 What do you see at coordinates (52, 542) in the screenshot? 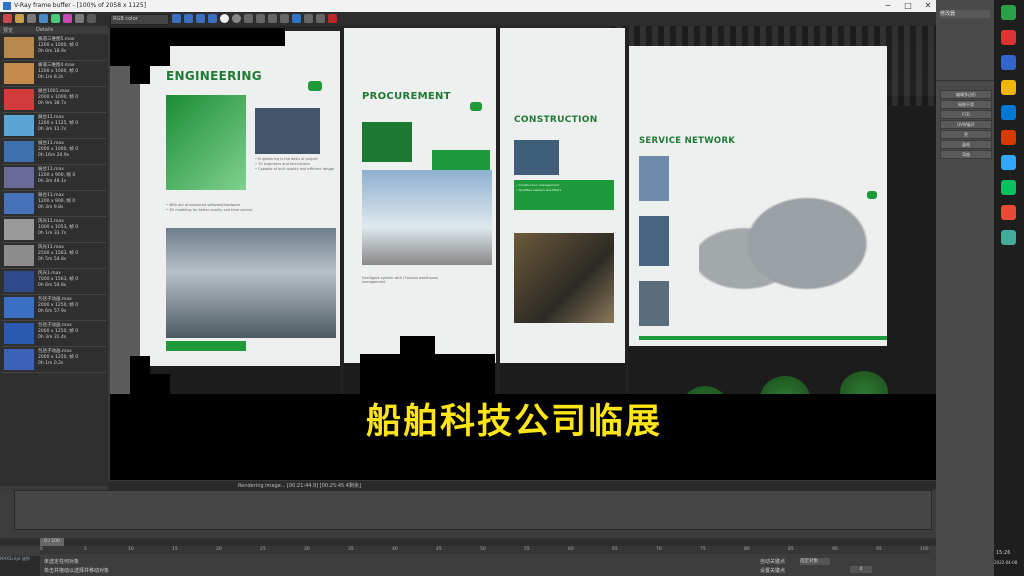
I see `frame-display: 0 / 100` at bounding box center [52, 542].